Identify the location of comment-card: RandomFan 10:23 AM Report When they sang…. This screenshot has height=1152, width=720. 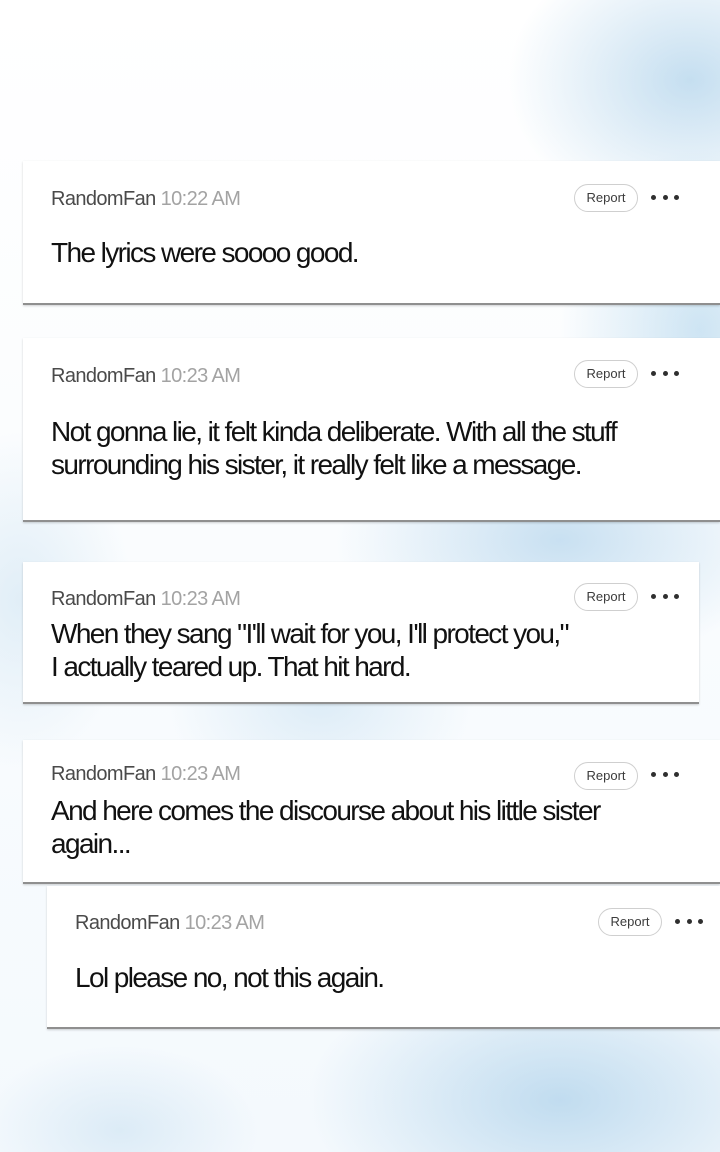
(361, 633).